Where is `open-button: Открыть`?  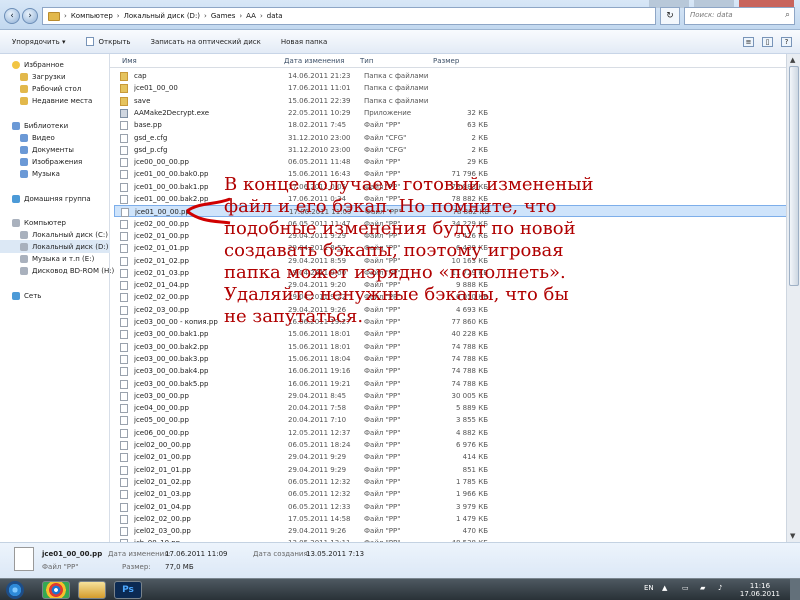 open-button: Открыть is located at coordinates (108, 41).